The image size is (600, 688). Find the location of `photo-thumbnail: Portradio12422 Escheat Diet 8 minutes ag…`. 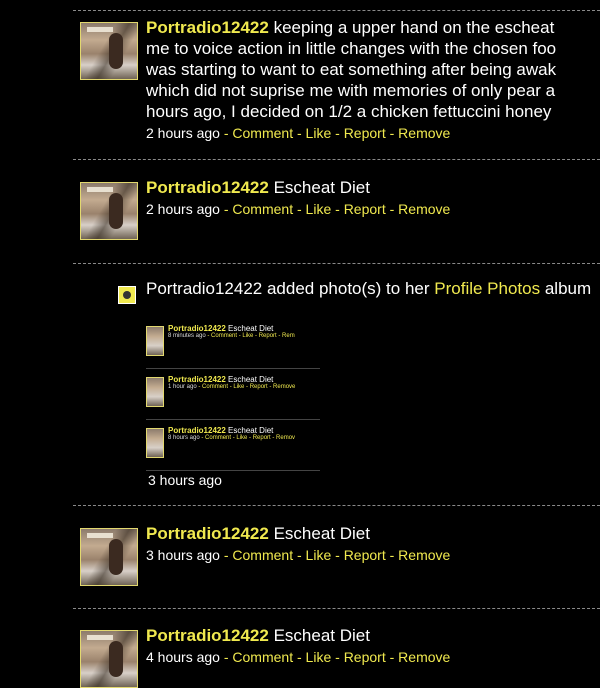

photo-thumbnail: Portradio12422 Escheat Diet 8 minutes ag… is located at coordinates (233, 343).